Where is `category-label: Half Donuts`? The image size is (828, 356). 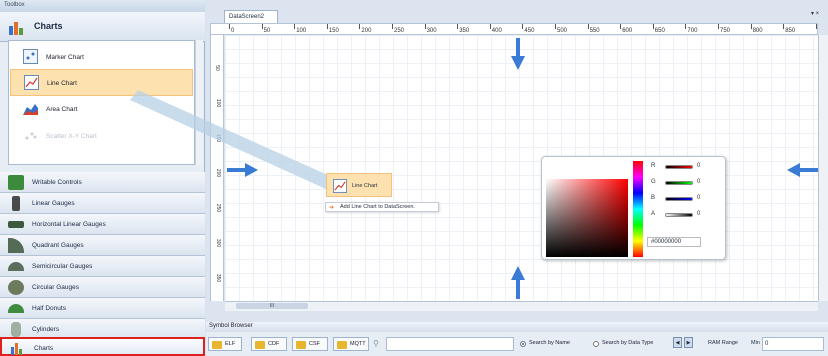 category-label: Half Donuts is located at coordinates (49, 308).